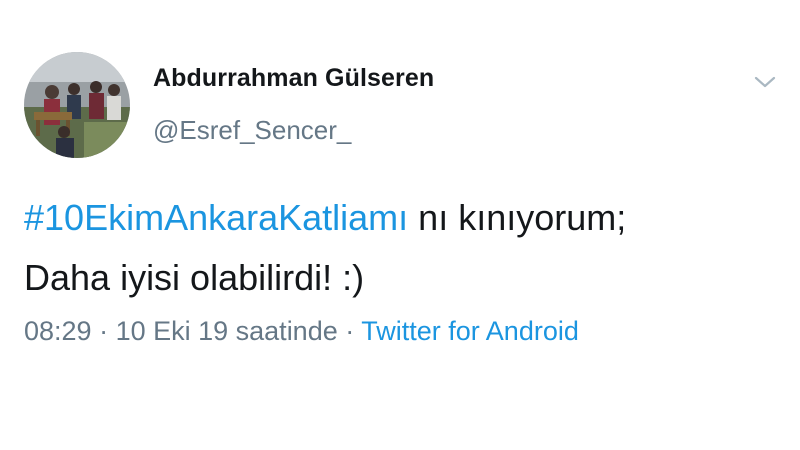 The image size is (800, 450). What do you see at coordinates (77, 105) in the screenshot?
I see `avatar` at bounding box center [77, 105].